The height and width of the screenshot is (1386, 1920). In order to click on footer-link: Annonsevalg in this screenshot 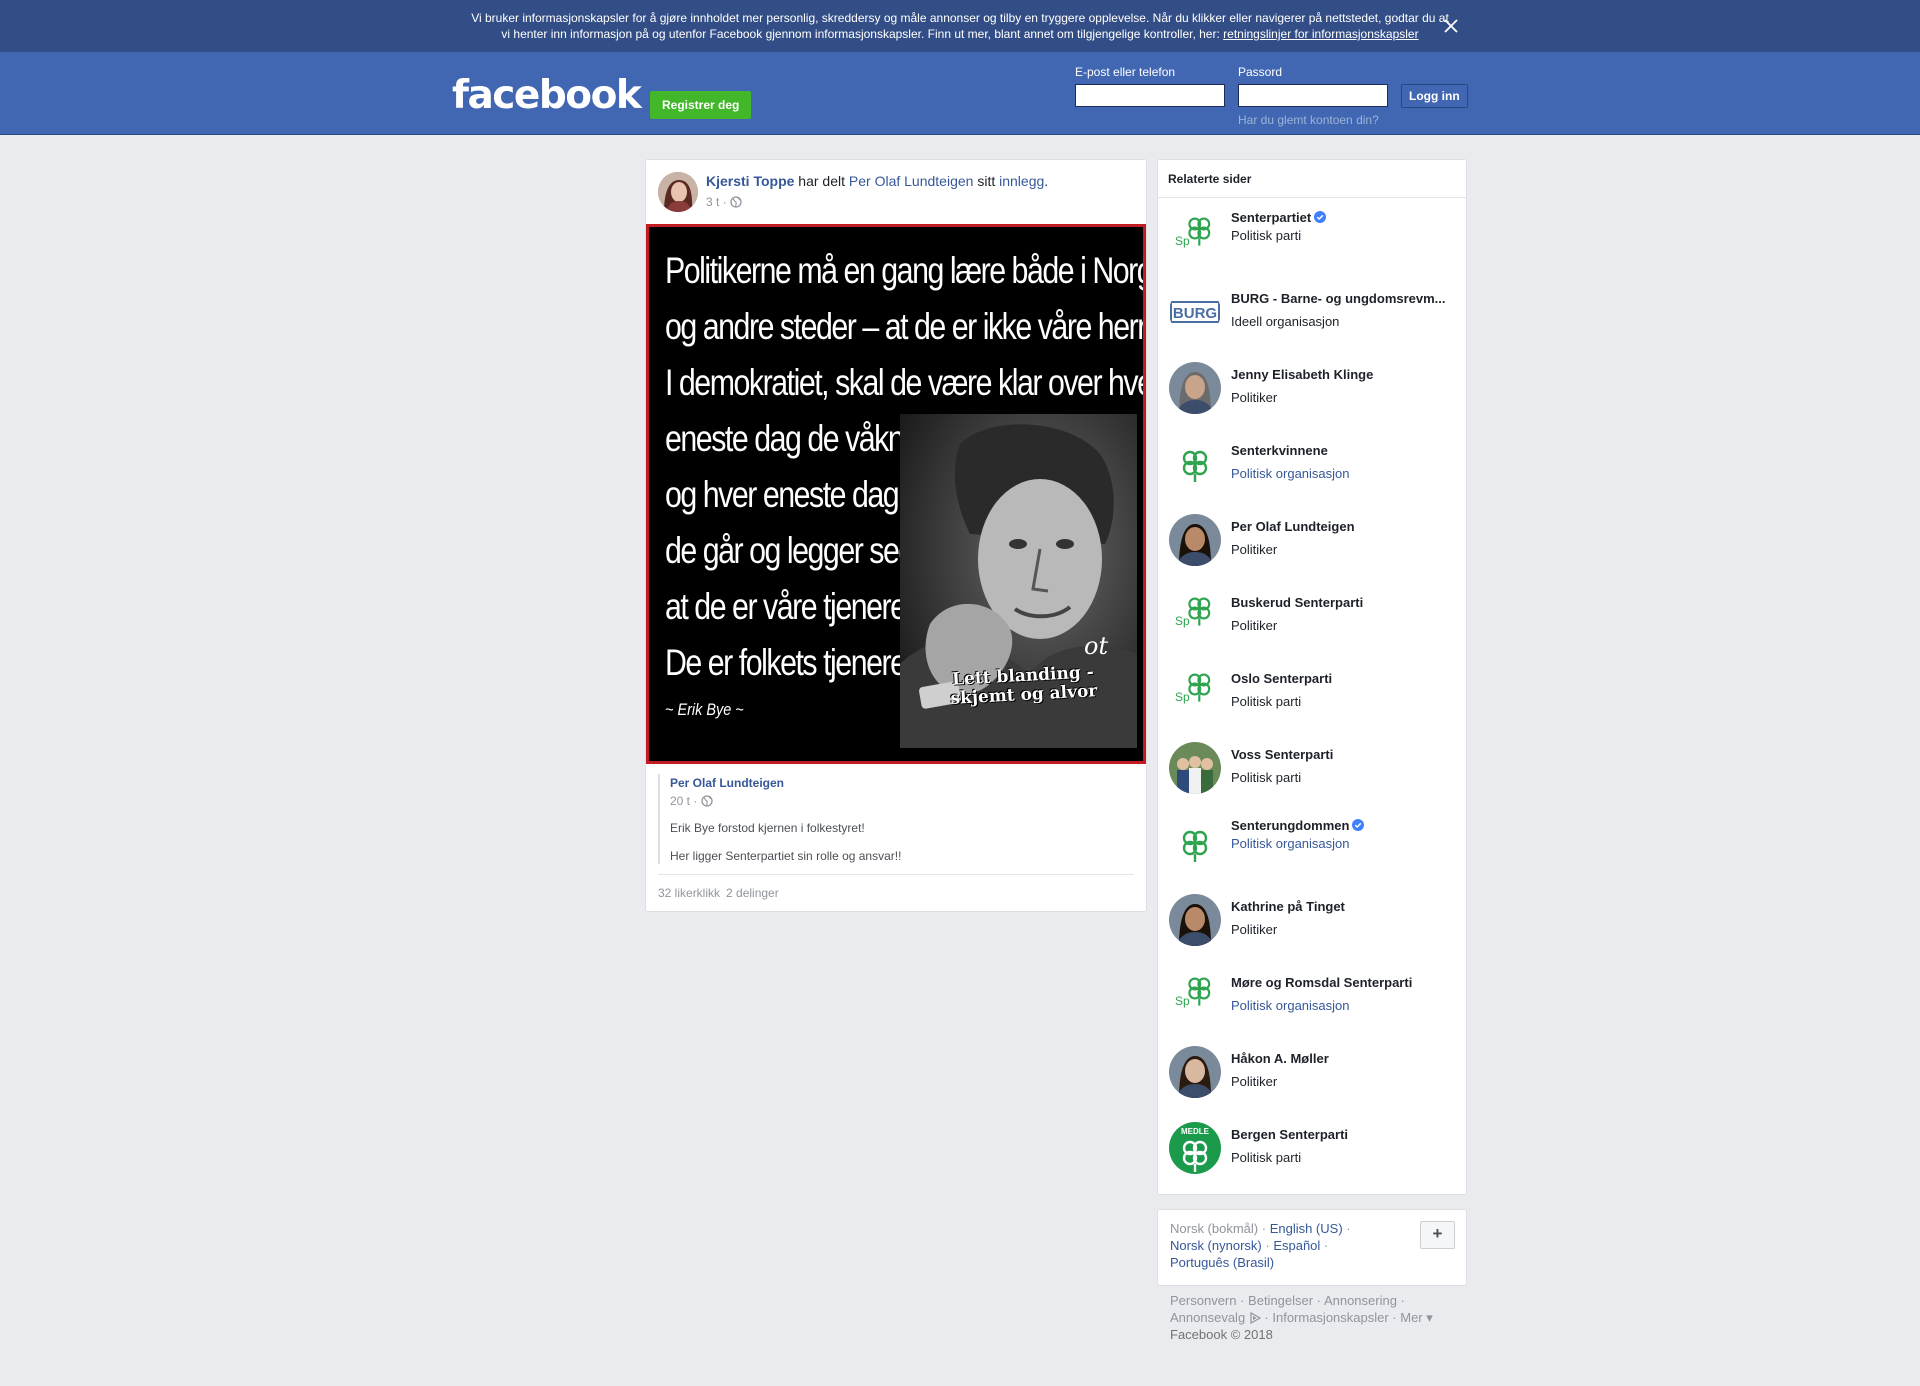, I will do `click(1207, 1317)`.